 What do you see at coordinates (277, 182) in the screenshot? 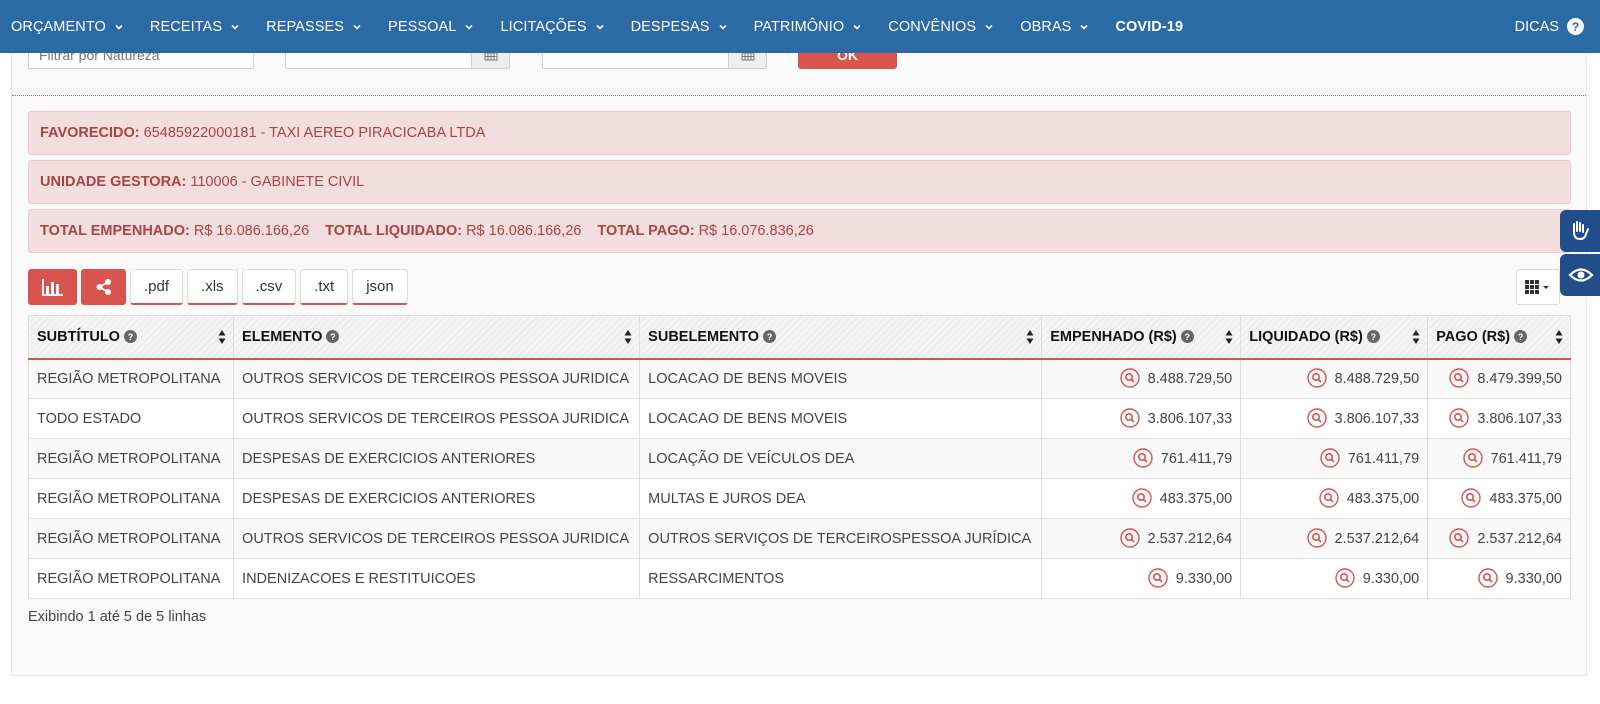
I see `unidade-gestora-value: 110006 - GABINETE CIVIL` at bounding box center [277, 182].